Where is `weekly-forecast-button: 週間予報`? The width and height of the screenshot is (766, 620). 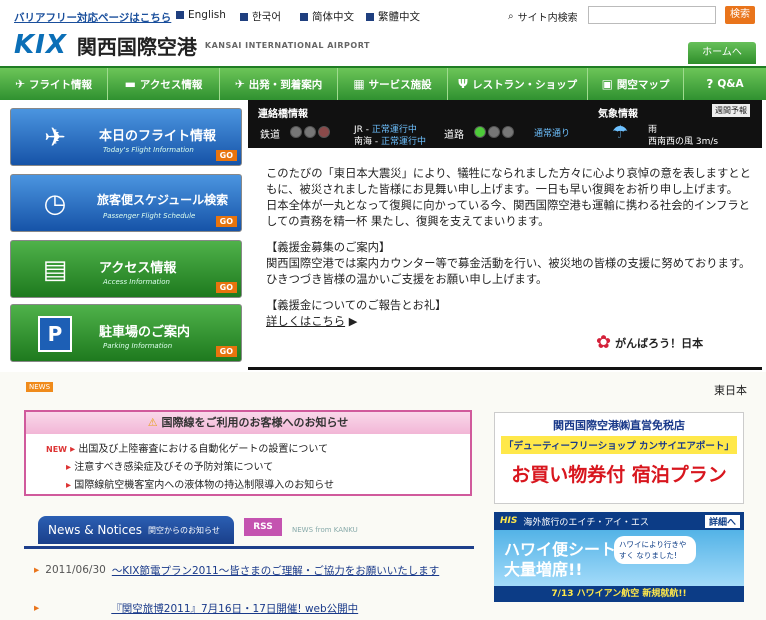
weekly-forecast-button: 週間予報 is located at coordinates (731, 110).